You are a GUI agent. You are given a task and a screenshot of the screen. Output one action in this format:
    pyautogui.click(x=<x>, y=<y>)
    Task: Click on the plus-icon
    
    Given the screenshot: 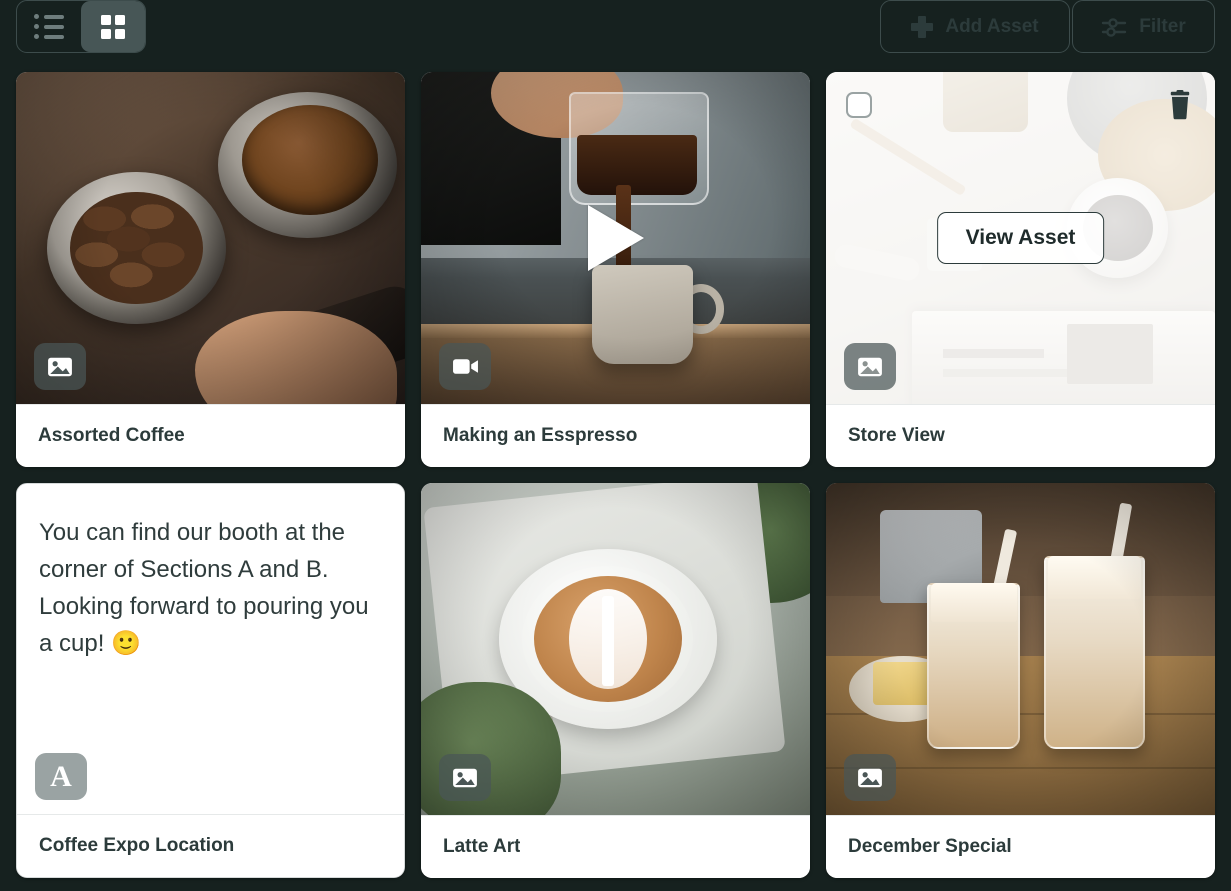 What is the action you would take?
    pyautogui.click(x=922, y=26)
    